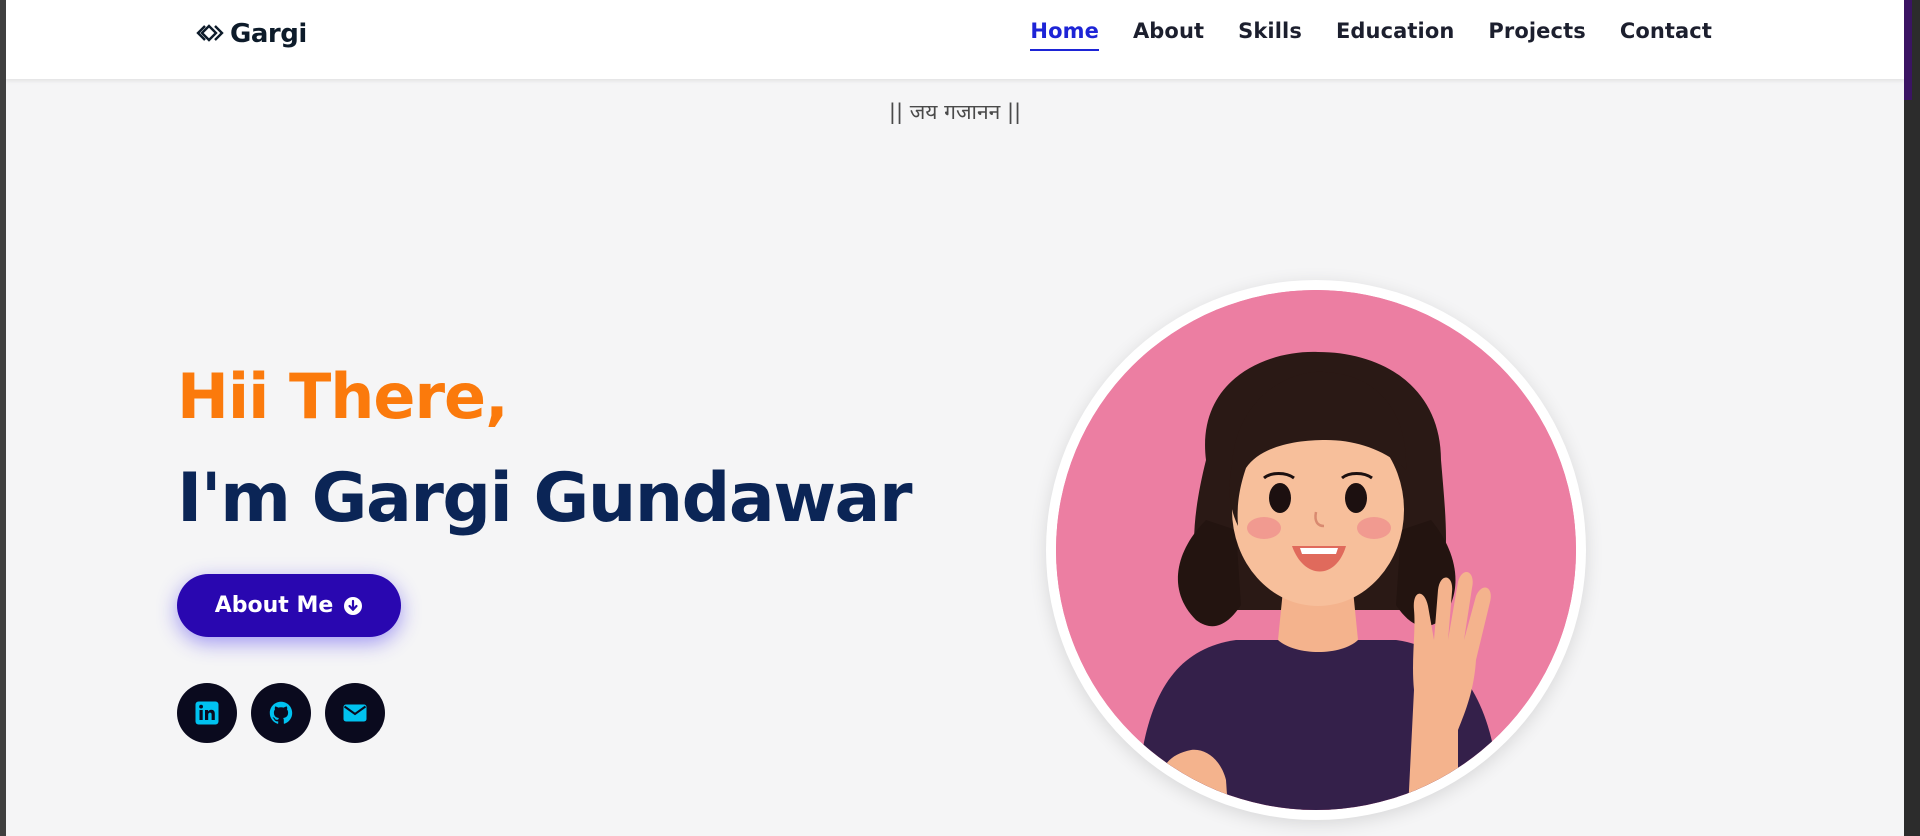 The height and width of the screenshot is (836, 1920). I want to click on linkedin-icon, so click(207, 713).